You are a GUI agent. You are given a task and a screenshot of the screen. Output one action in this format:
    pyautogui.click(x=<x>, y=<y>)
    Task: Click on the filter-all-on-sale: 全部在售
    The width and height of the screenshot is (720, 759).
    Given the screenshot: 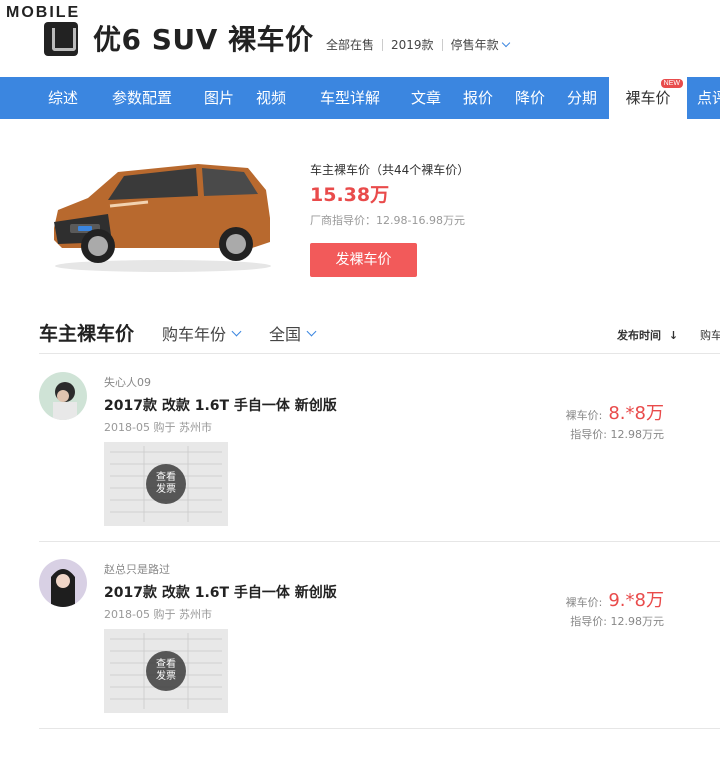 What is the action you would take?
    pyautogui.click(x=350, y=44)
    